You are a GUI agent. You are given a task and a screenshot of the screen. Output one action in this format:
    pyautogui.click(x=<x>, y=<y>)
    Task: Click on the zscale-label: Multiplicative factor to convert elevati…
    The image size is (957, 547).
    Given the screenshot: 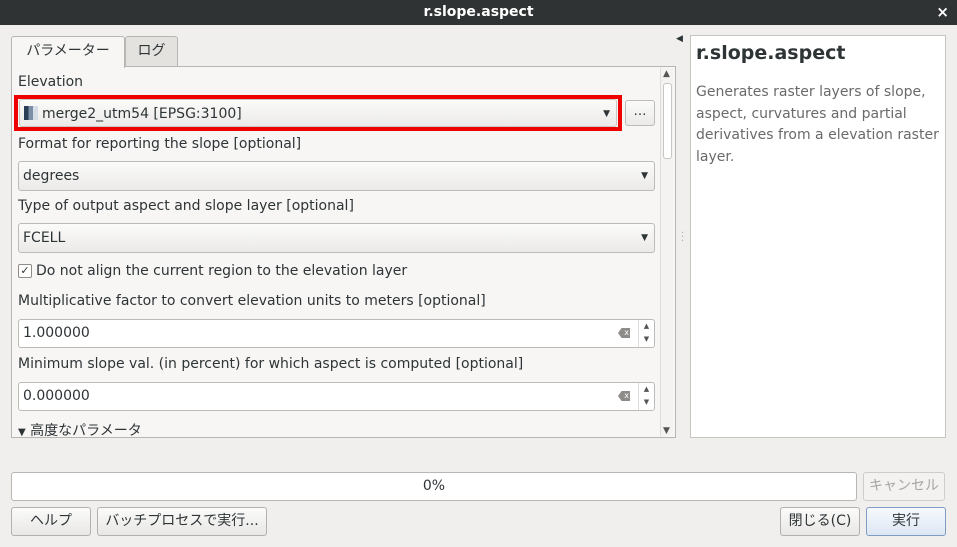 What is the action you would take?
    pyautogui.click(x=252, y=301)
    